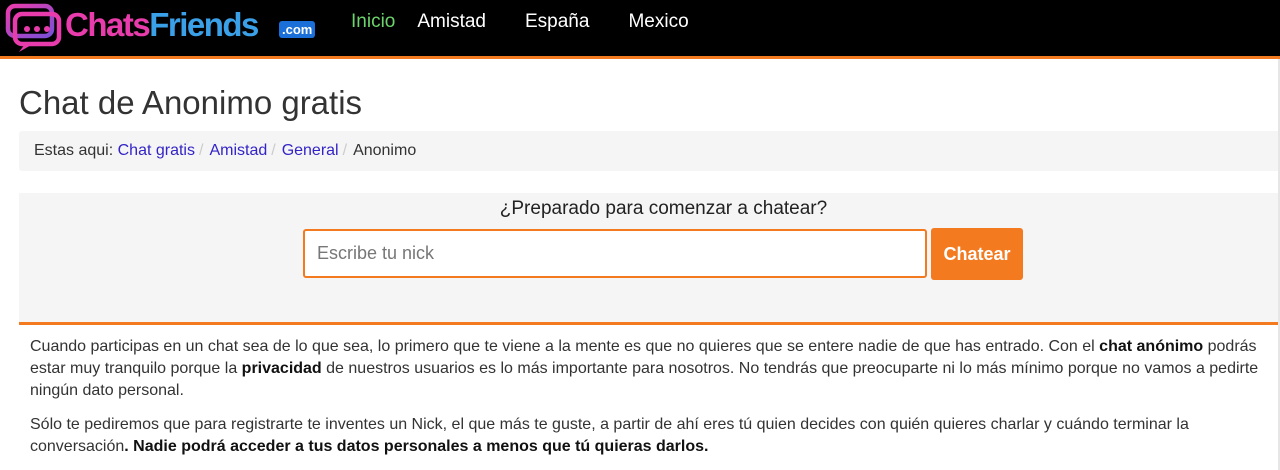  I want to click on nav-link-espana: España, so click(557, 22).